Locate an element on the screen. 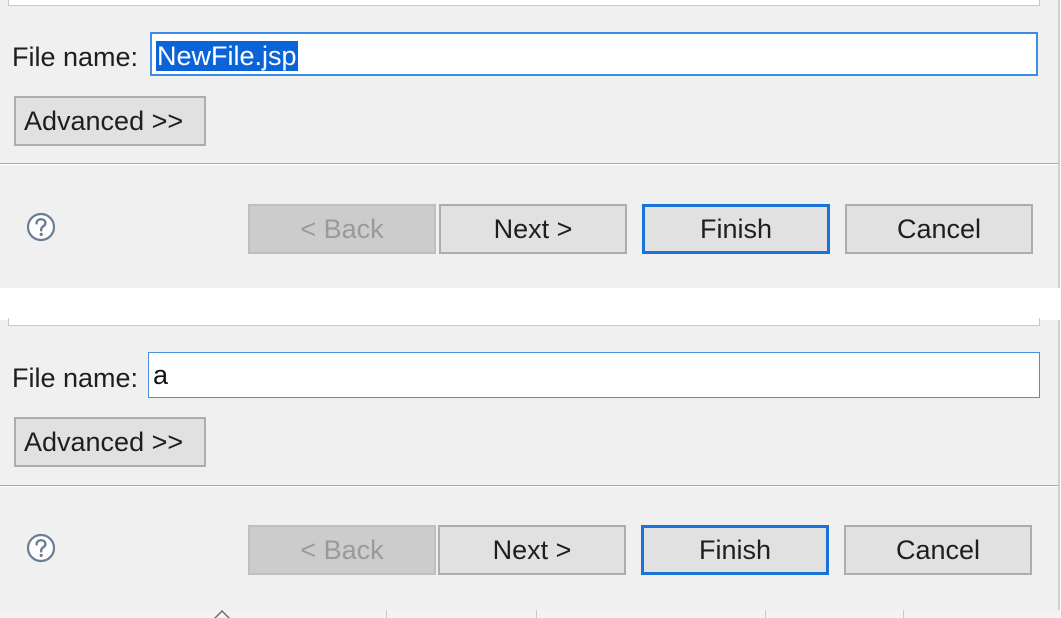 The width and height of the screenshot is (1061, 618). file-name-input: NewFile.jsp is located at coordinates (594, 54).